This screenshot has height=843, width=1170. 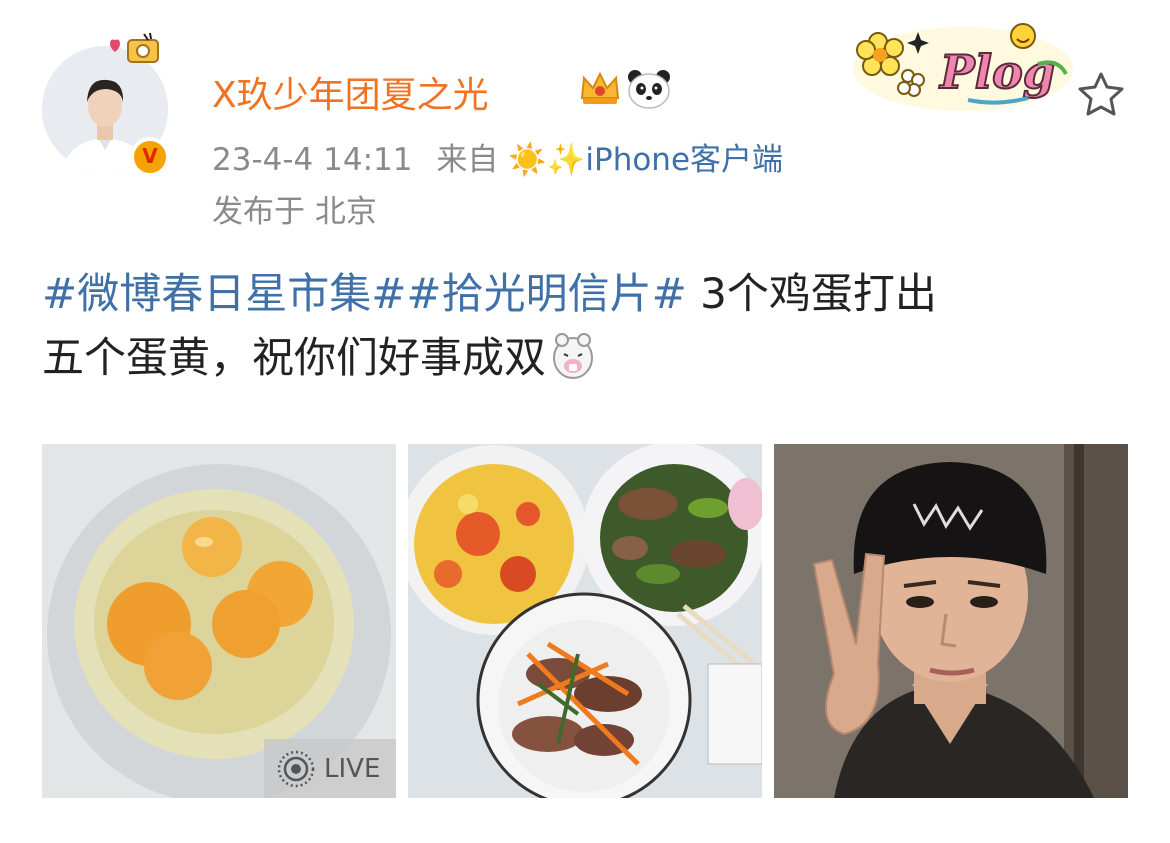 What do you see at coordinates (224, 293) in the screenshot?
I see `topic-link-1: #微博春日星市集#` at bounding box center [224, 293].